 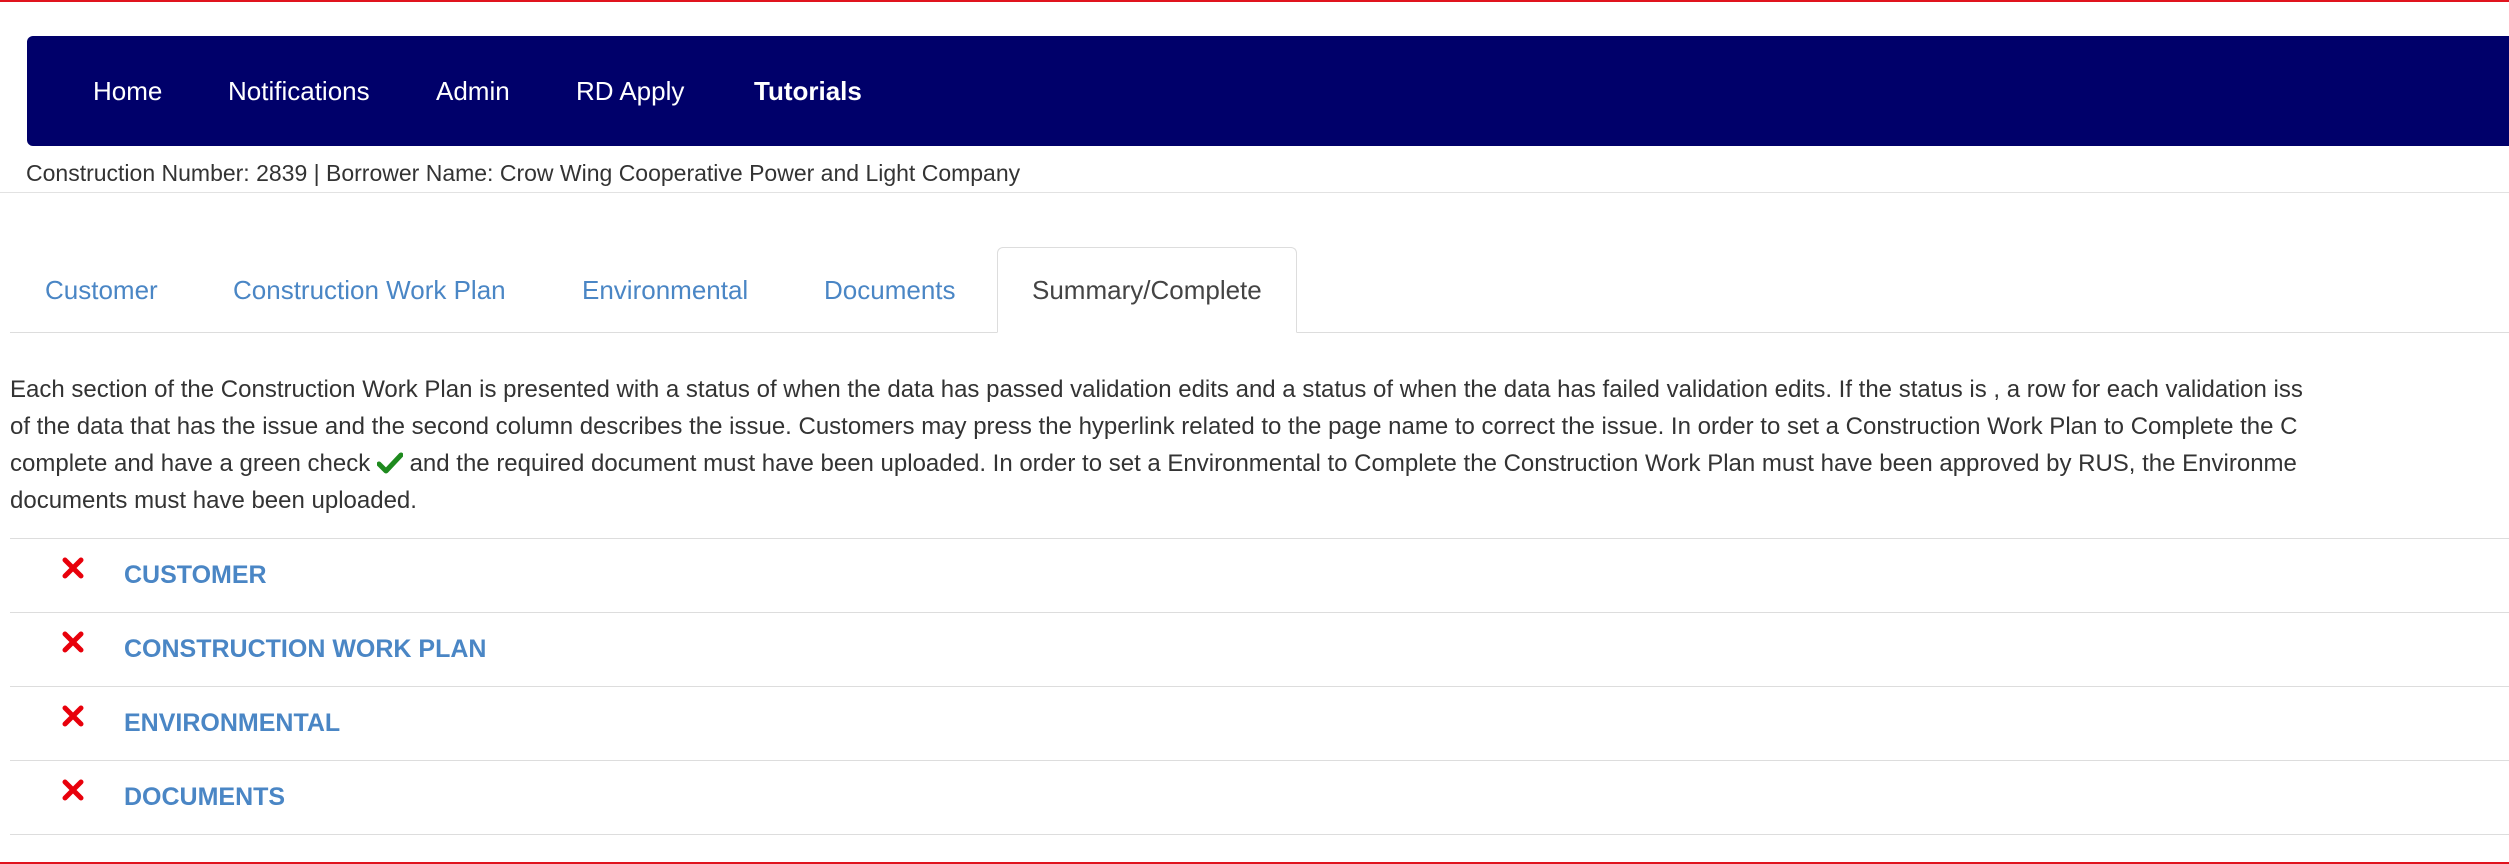 I want to click on nav-rd-apply: RD Apply, so click(x=630, y=91).